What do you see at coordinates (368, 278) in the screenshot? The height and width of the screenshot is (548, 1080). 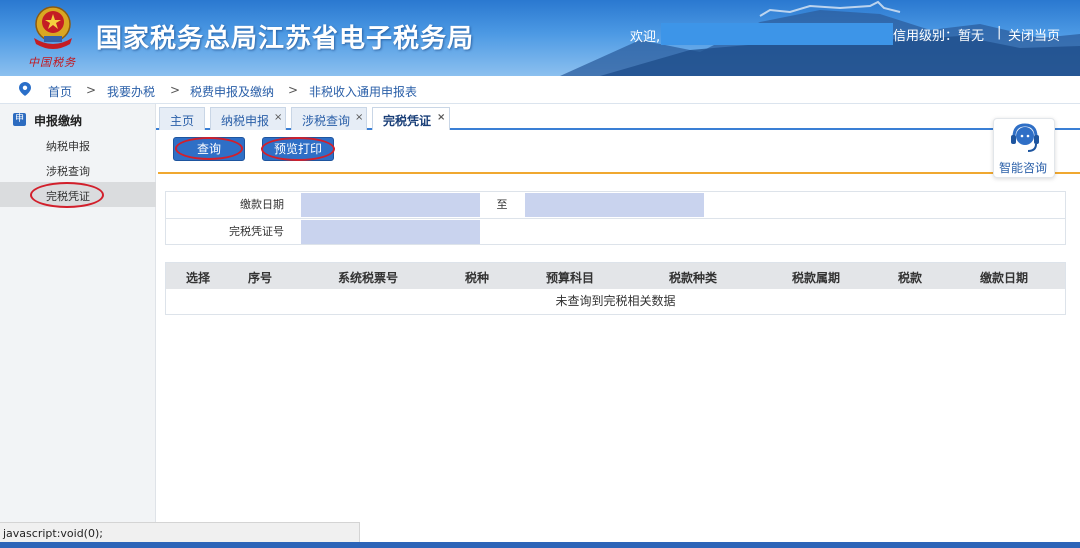 I see `column-header-ticket-no: 系统税票号` at bounding box center [368, 278].